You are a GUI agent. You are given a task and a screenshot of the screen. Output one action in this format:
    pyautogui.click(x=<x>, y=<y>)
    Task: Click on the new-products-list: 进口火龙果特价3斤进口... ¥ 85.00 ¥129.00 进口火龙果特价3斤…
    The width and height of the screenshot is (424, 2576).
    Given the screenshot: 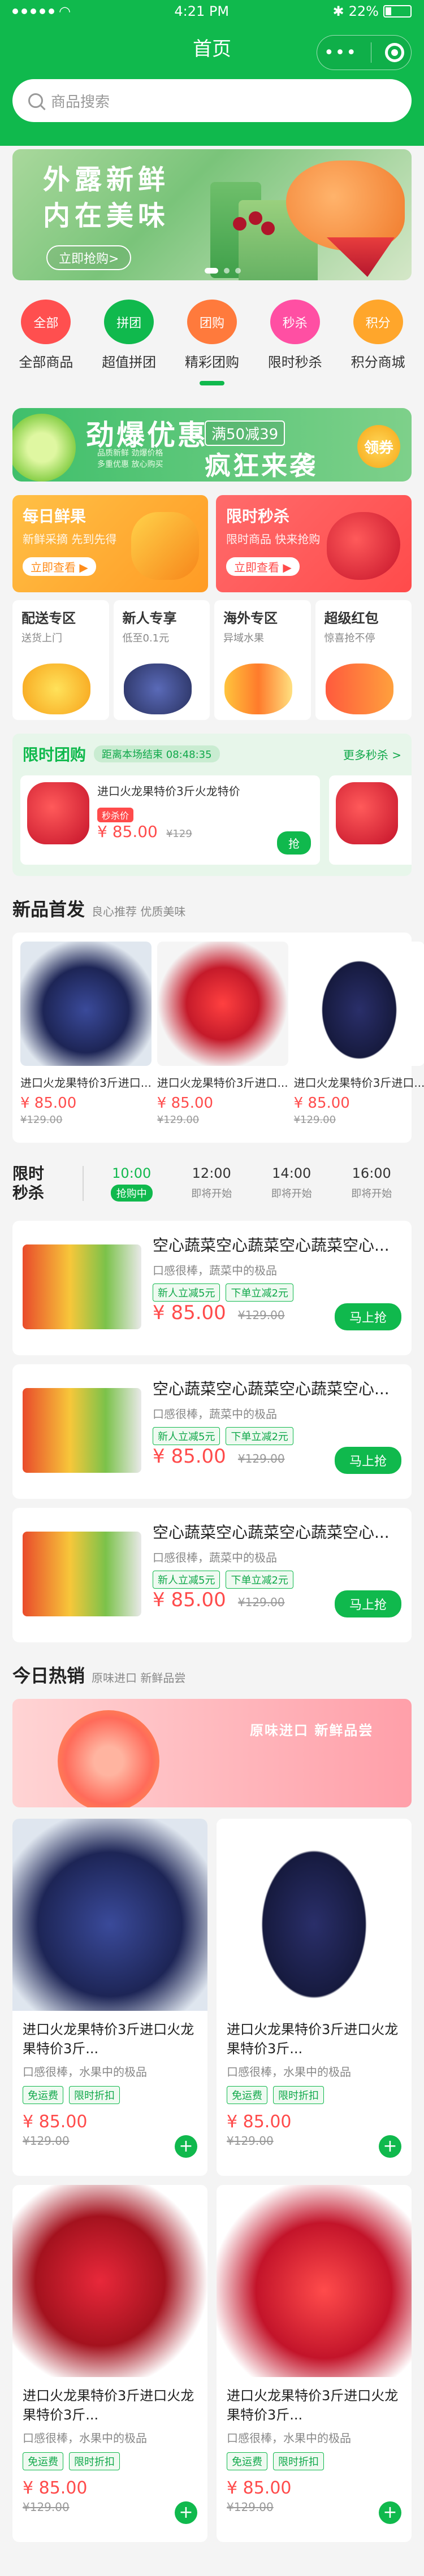 What is the action you would take?
    pyautogui.click(x=218, y=1038)
    